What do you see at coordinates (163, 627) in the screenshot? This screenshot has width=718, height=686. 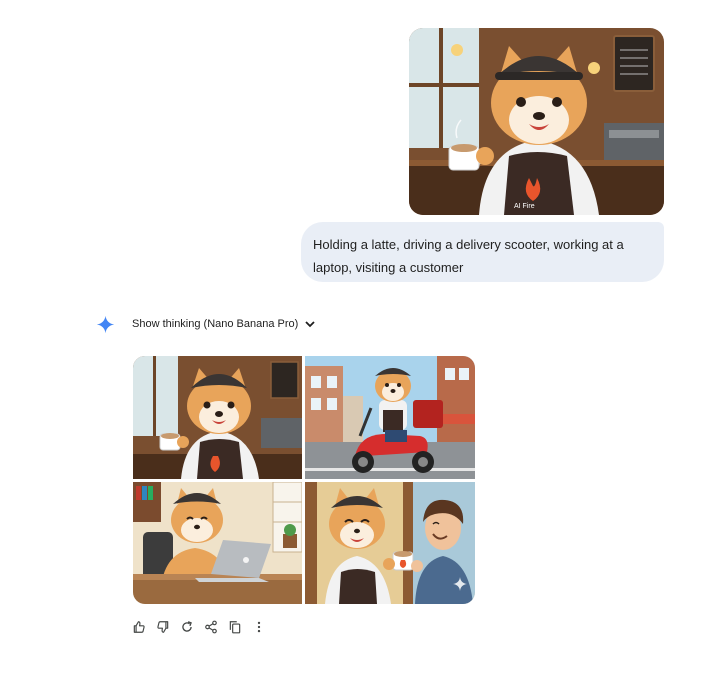 I see `thumbs-down-icon` at bounding box center [163, 627].